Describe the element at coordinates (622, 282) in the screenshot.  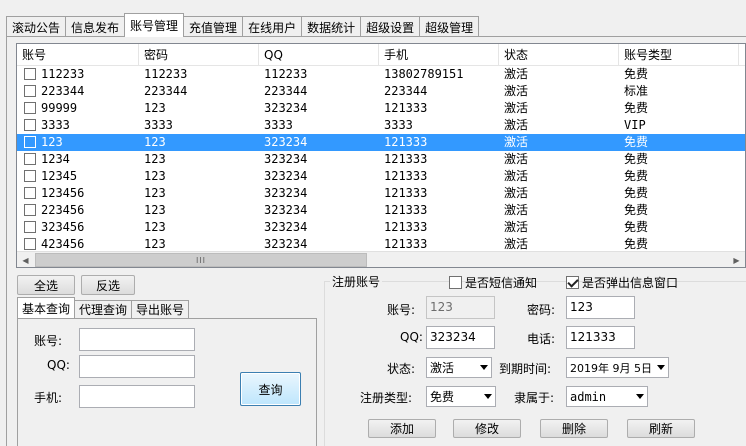
I see `popup-window-checkbox: 是否弹出信息窗口` at that location.